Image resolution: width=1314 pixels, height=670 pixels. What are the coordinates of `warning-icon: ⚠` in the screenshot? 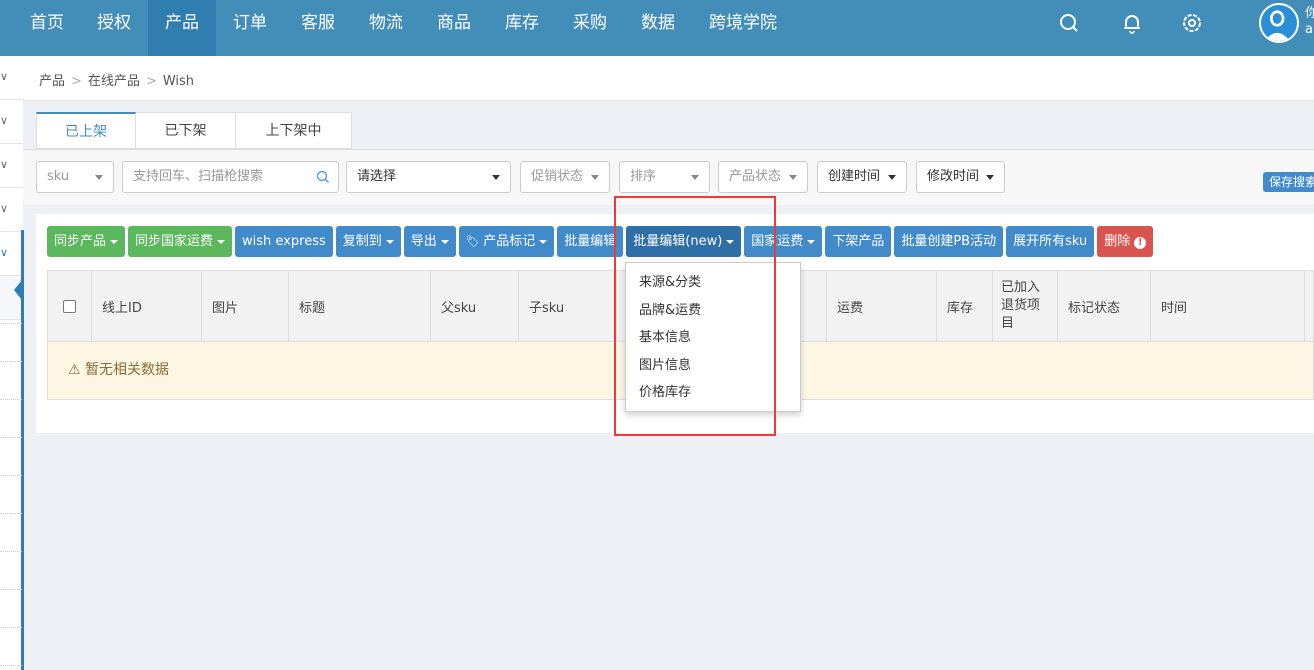 It's located at (74, 370).